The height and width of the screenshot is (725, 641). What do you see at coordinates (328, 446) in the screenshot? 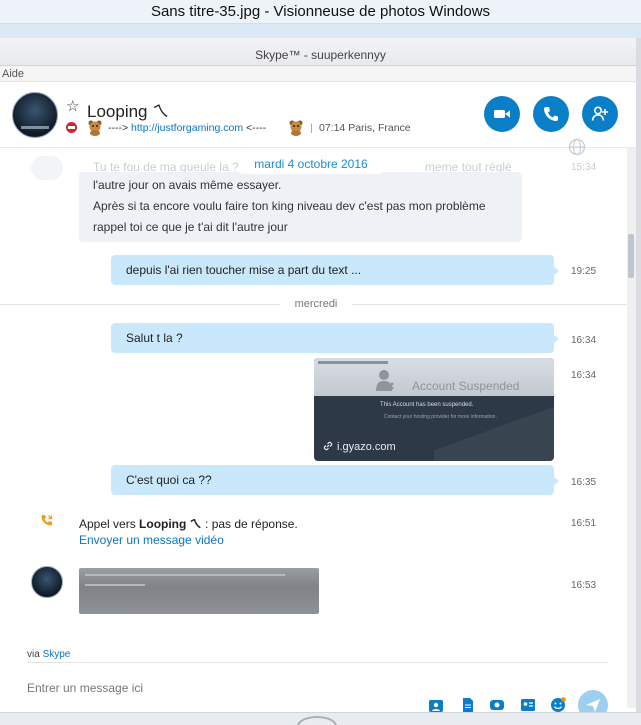
I see `link-icon` at bounding box center [328, 446].